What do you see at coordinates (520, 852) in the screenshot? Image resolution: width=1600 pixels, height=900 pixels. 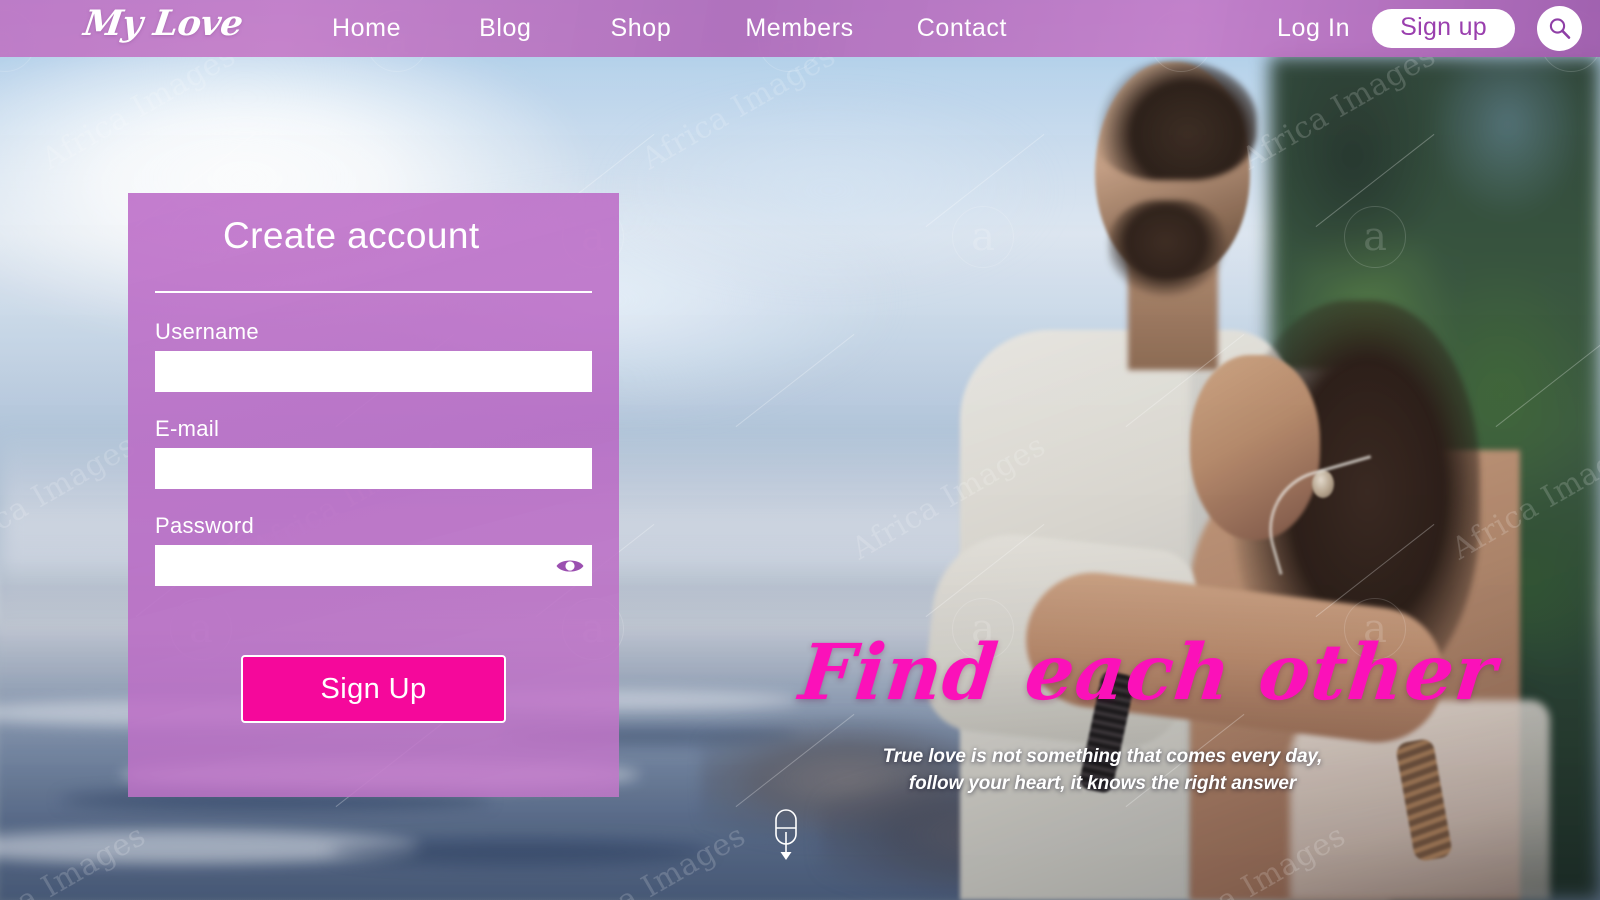 I see `sea-wave-dark` at bounding box center [520, 852].